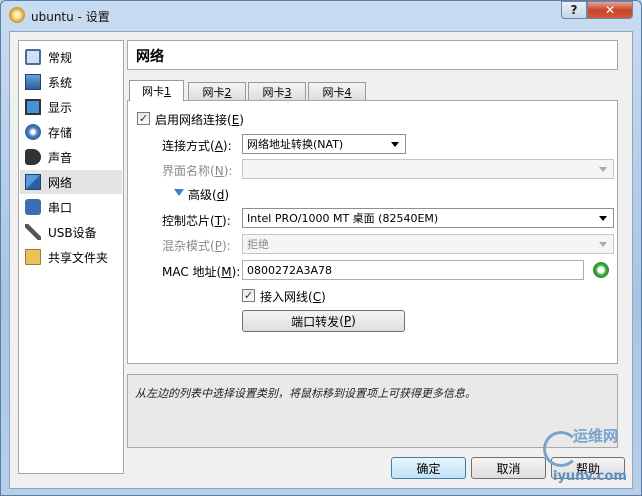 Image resolution: width=642 pixels, height=496 pixels. I want to click on sidebar-item-label: 声音, so click(60, 157).